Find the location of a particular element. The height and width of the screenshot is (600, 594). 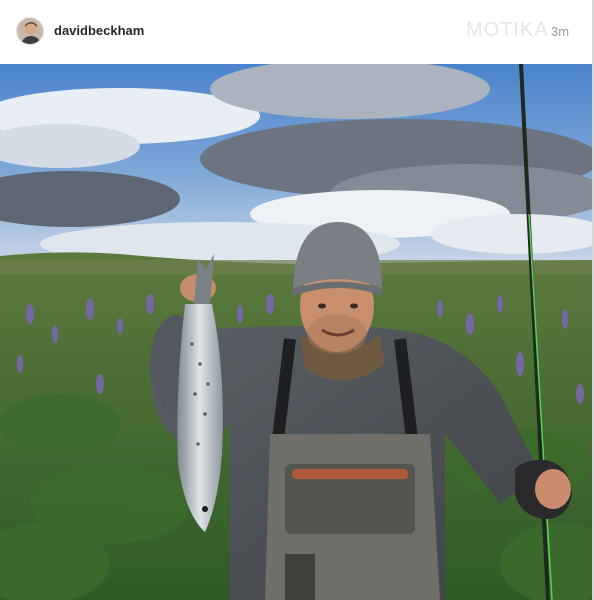

avatar is located at coordinates (30, 31).